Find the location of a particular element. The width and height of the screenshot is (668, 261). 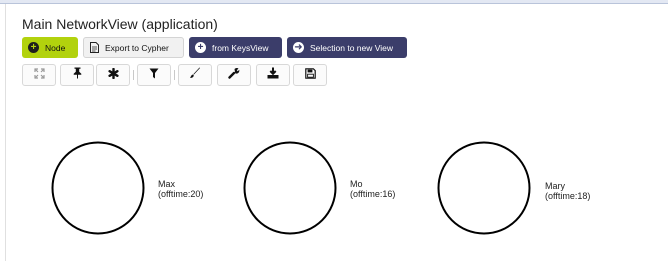

node-detail: (offtime:20) is located at coordinates (181, 194).